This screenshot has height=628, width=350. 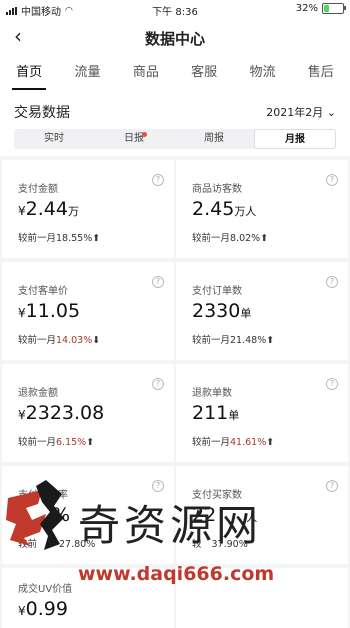 I want to click on tab-after-sales: 售后, so click(x=321, y=74).